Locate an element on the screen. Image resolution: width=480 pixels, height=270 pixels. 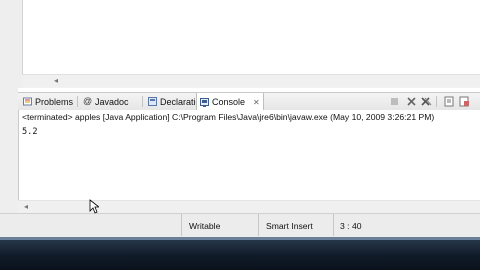
console-icon is located at coordinates (204, 102).